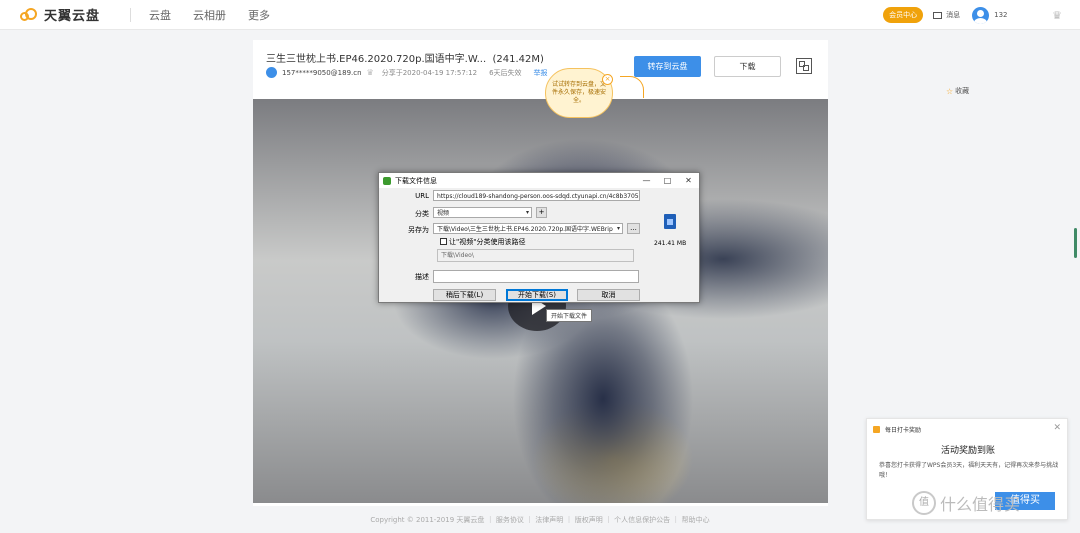  What do you see at coordinates (924, 503) in the screenshot?
I see `watermark-logo-icon: 值` at bounding box center [924, 503].